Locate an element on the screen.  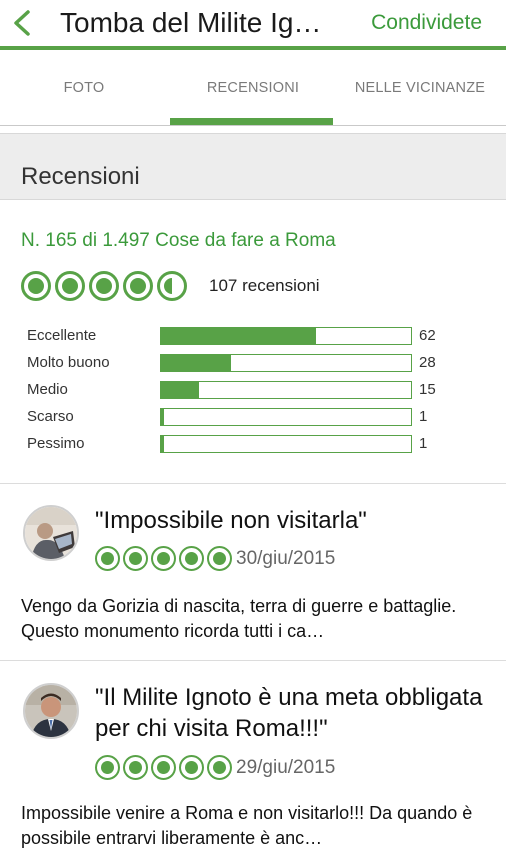
review-title: "Impossibile non visitarla" is located at coordinates (292, 520).